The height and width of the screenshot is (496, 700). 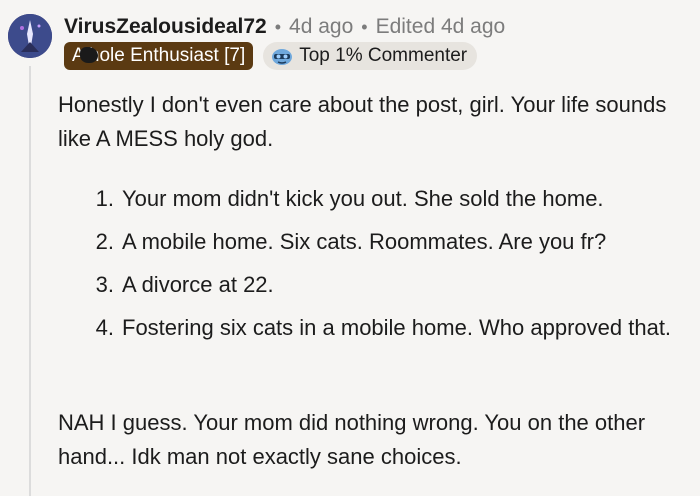 I want to click on avatar, so click(x=30, y=36).